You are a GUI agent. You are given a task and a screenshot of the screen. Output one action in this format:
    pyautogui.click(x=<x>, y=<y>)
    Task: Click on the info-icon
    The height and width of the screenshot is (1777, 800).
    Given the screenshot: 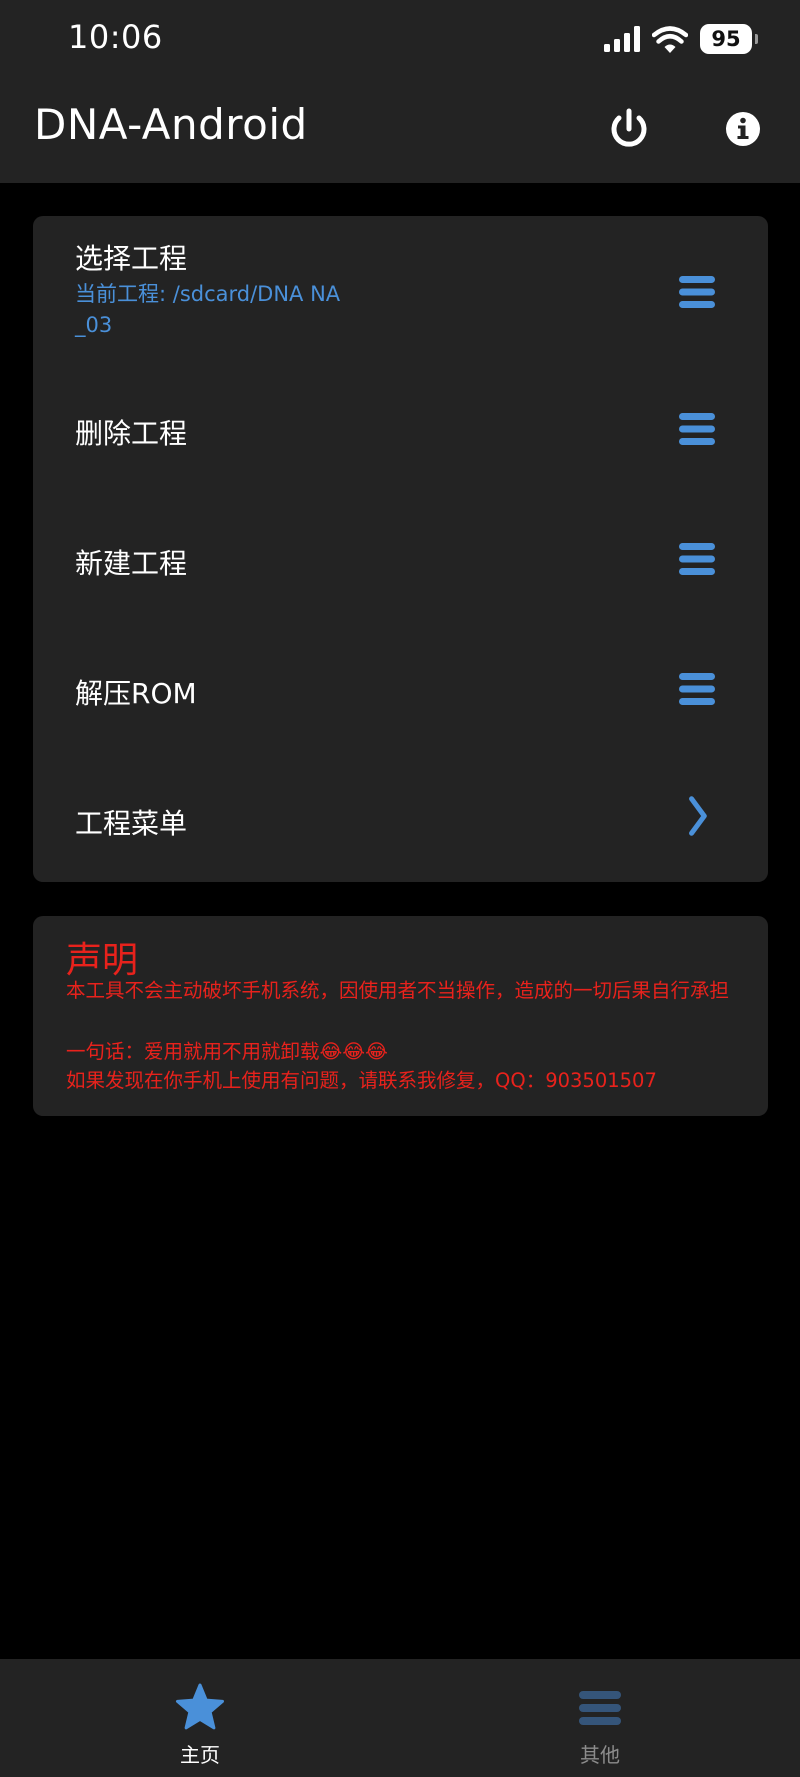 What is the action you would take?
    pyautogui.click(x=743, y=129)
    